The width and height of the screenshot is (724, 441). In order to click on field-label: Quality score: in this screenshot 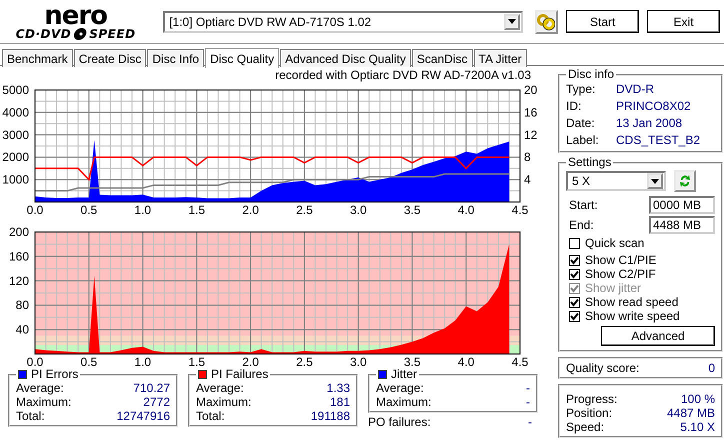, I will do `click(603, 368)`.